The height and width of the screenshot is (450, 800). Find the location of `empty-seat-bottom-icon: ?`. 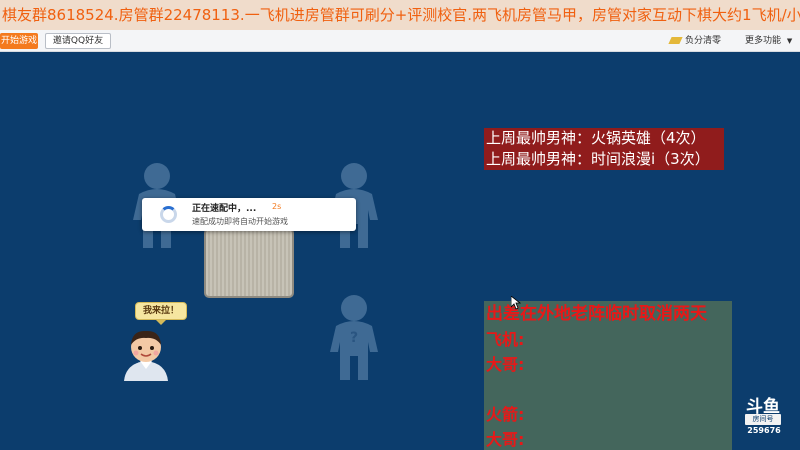

empty-seat-bottom-icon: ? is located at coordinates (354, 337).